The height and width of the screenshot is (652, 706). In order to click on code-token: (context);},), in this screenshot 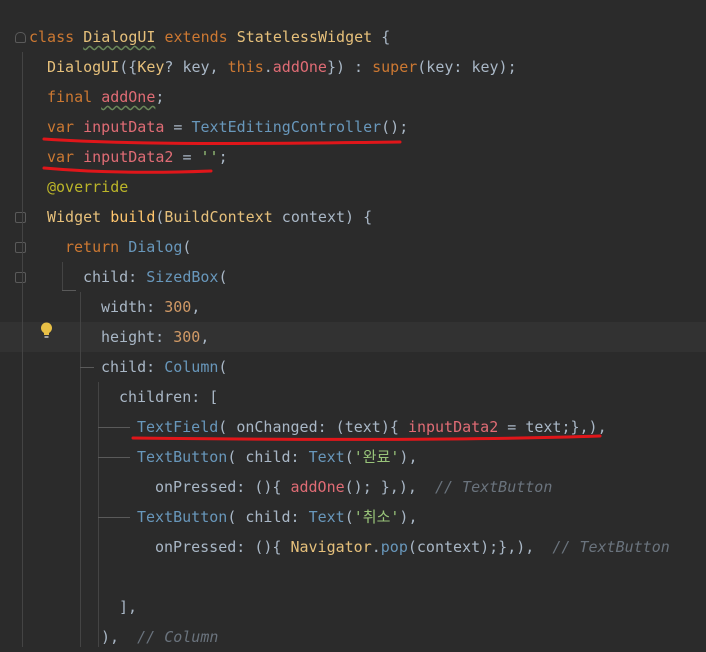, I will do `click(480, 547)`.